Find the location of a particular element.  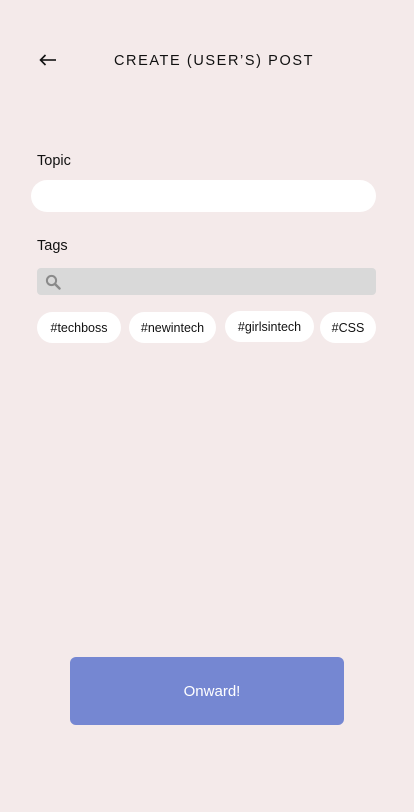

onward-button: Onward! is located at coordinates (207, 691).